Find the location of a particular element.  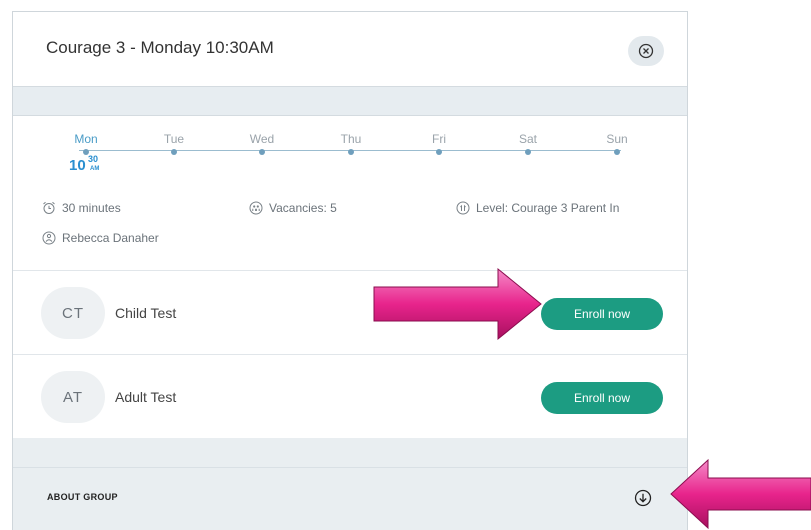

about-group-section: ABOUT GROUP is located at coordinates (350, 498).